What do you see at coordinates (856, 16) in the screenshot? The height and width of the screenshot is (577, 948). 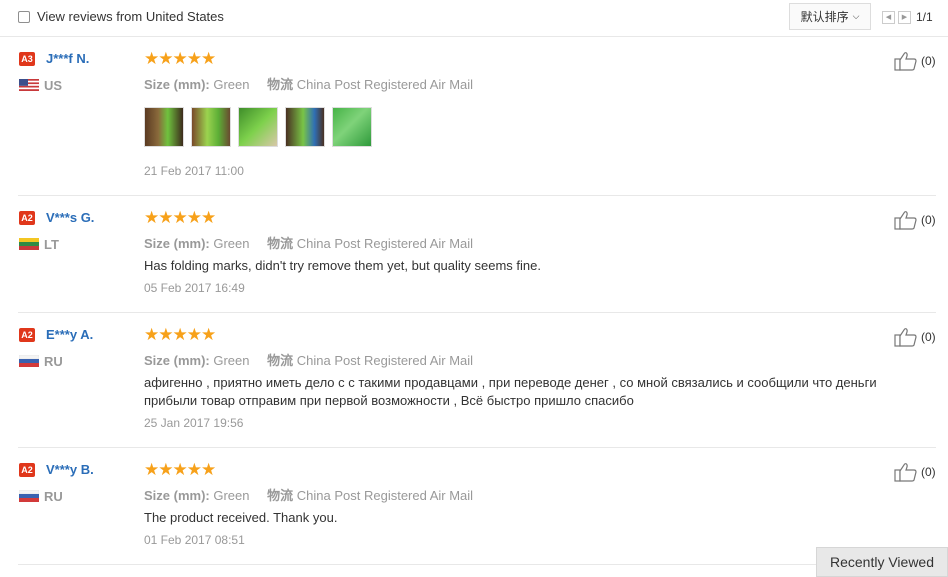 I see `chevron-down-icon: ⌵` at bounding box center [856, 16].